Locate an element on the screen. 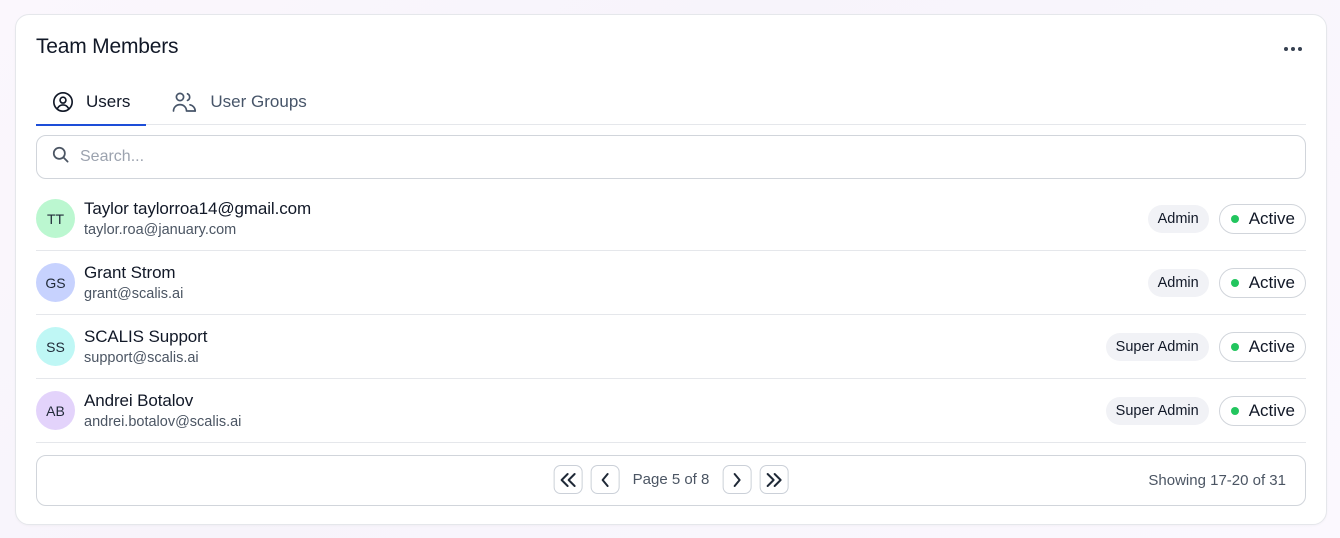  search-input is located at coordinates (692, 157).